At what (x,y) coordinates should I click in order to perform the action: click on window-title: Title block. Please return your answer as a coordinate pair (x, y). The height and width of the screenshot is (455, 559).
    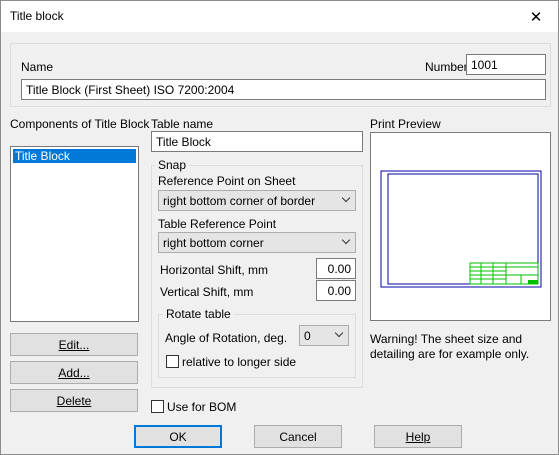
    Looking at the image, I should click on (37, 16).